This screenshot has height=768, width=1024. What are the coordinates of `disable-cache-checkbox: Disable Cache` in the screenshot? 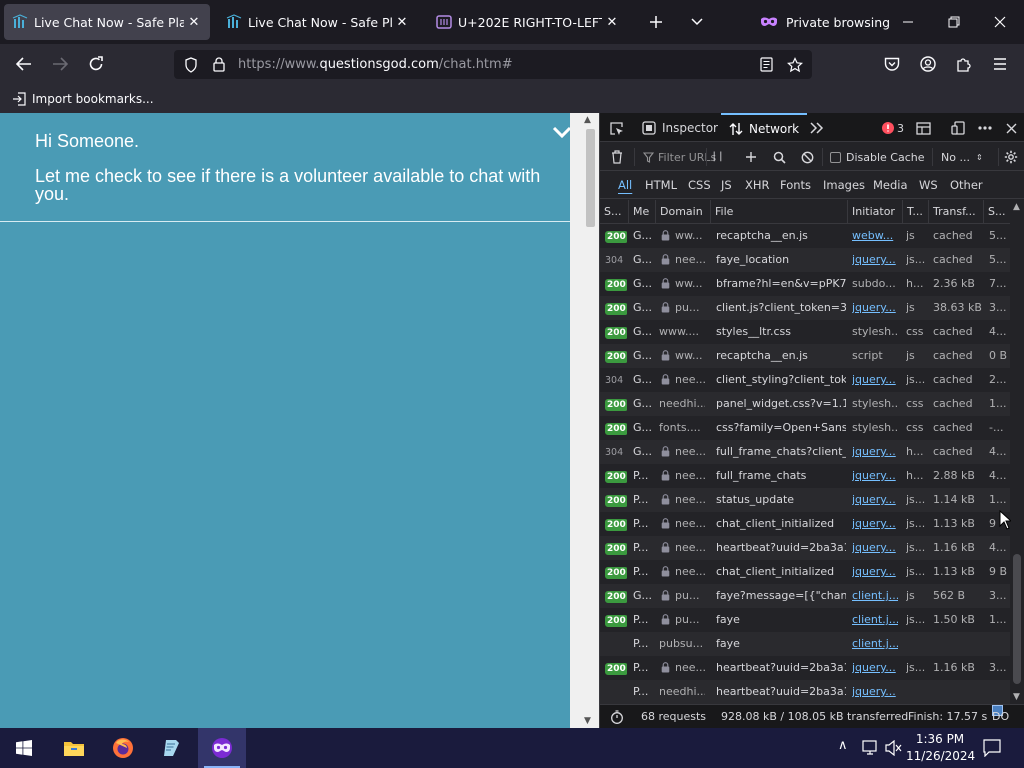 It's located at (873, 157).